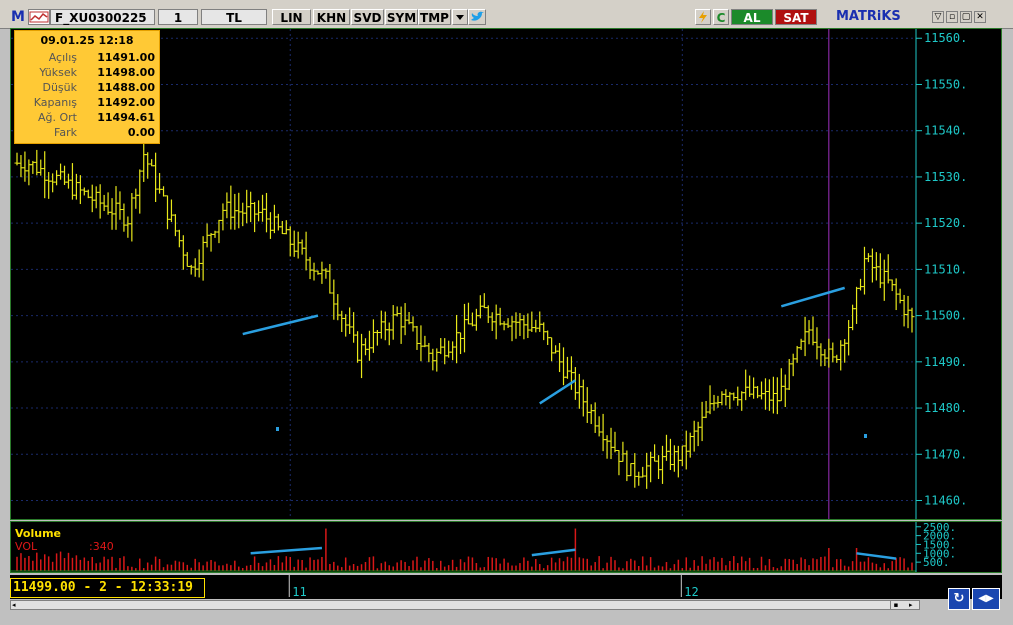  I want to click on y-tick-label: 11560., so click(945, 38).